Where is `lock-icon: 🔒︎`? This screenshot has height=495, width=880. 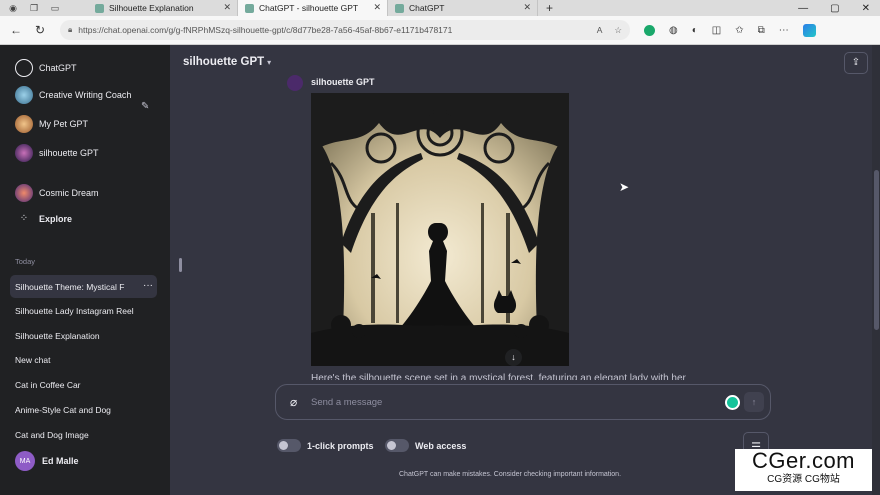
lock-icon: 🔒︎ is located at coordinates (70, 30).